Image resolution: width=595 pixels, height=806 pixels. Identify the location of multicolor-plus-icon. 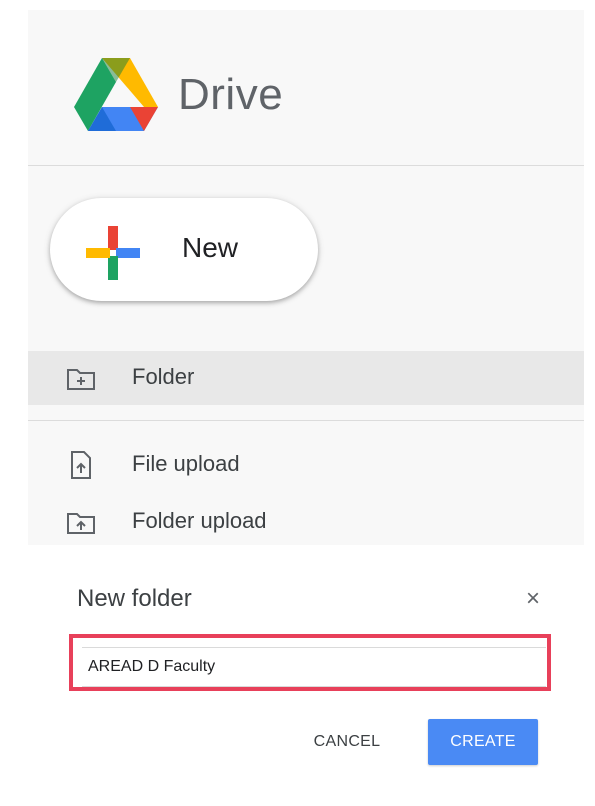
(113, 253).